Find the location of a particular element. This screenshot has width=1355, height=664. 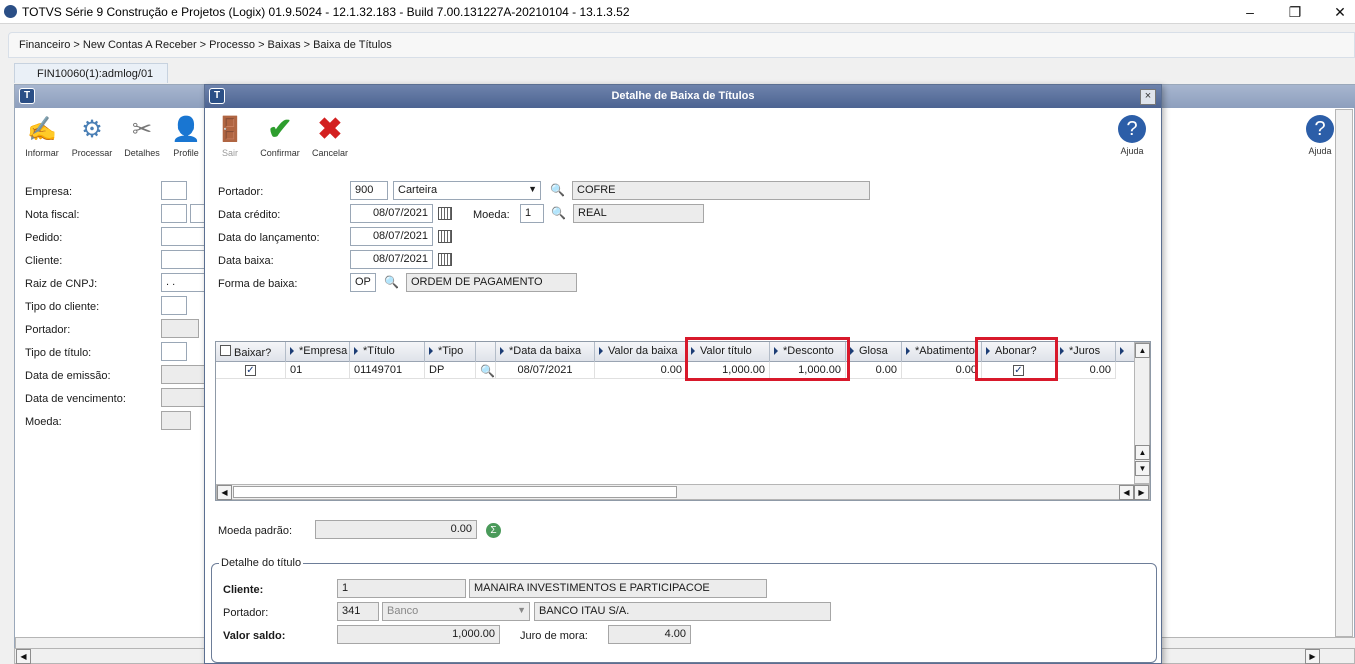

col-valor-baixa: Valor da baixa is located at coordinates (641, 352).